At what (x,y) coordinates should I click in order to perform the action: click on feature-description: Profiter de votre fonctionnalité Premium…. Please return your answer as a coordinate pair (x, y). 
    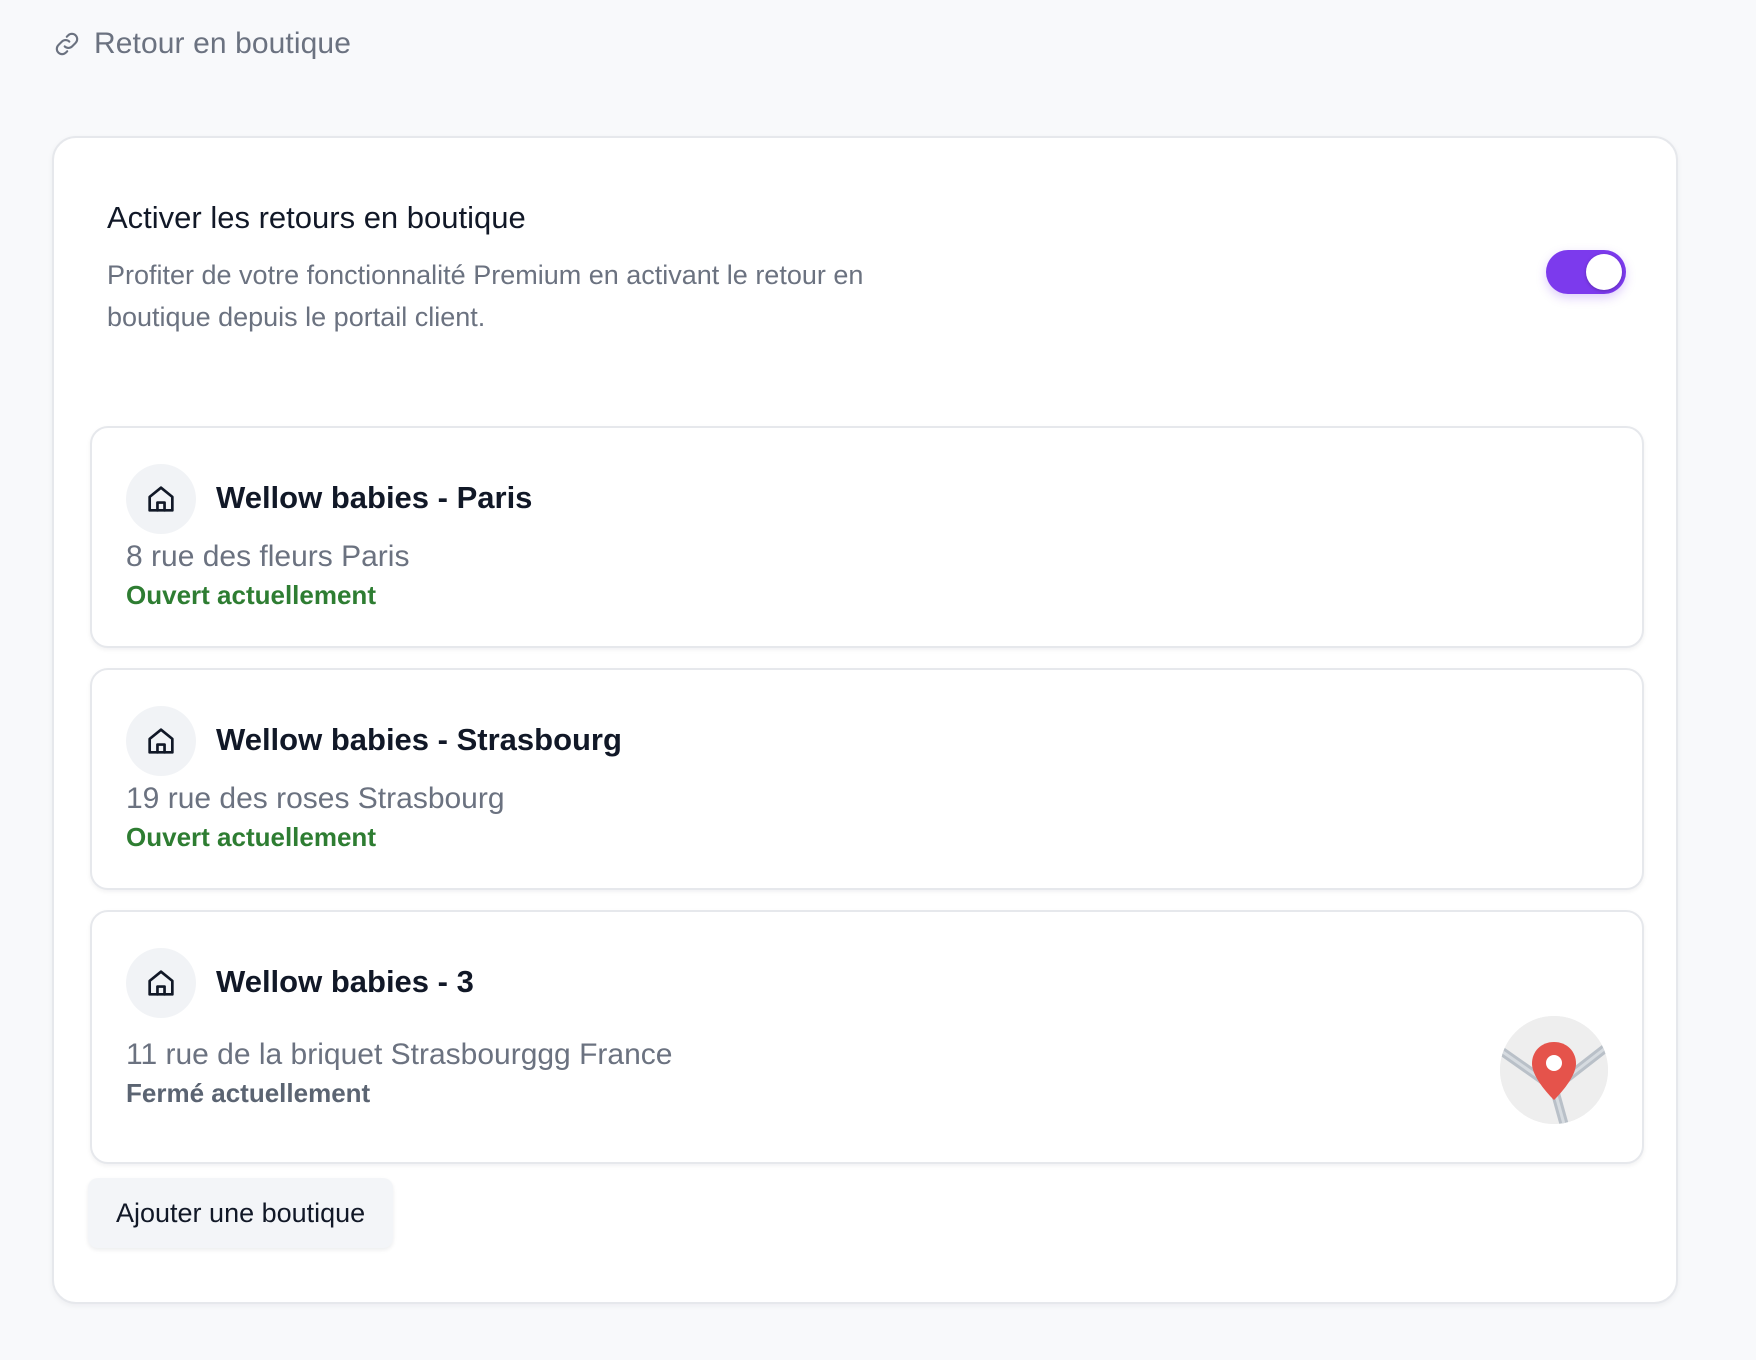
    Looking at the image, I should click on (485, 296).